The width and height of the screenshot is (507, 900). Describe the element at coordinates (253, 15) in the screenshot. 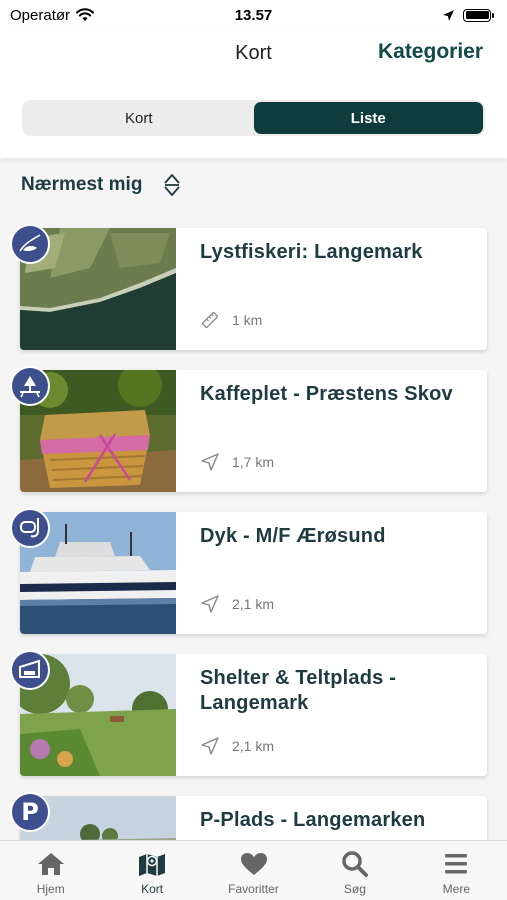

I see `status-bar: Operatør 13.57` at that location.